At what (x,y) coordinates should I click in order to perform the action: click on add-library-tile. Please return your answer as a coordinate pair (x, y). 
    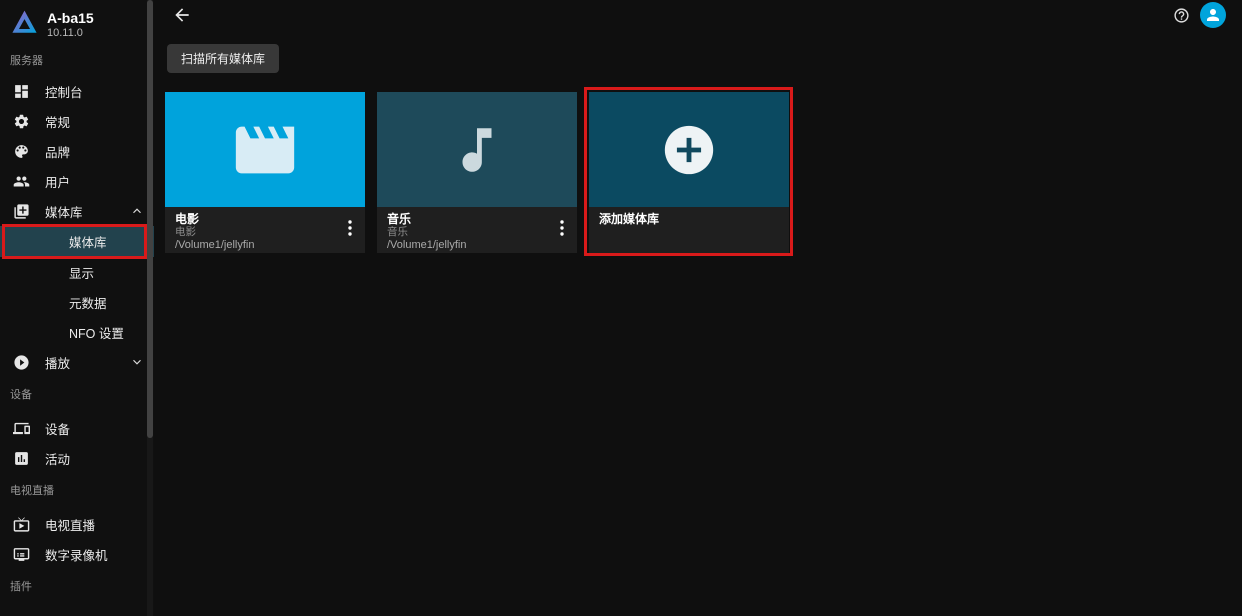
    Looking at the image, I should click on (689, 149).